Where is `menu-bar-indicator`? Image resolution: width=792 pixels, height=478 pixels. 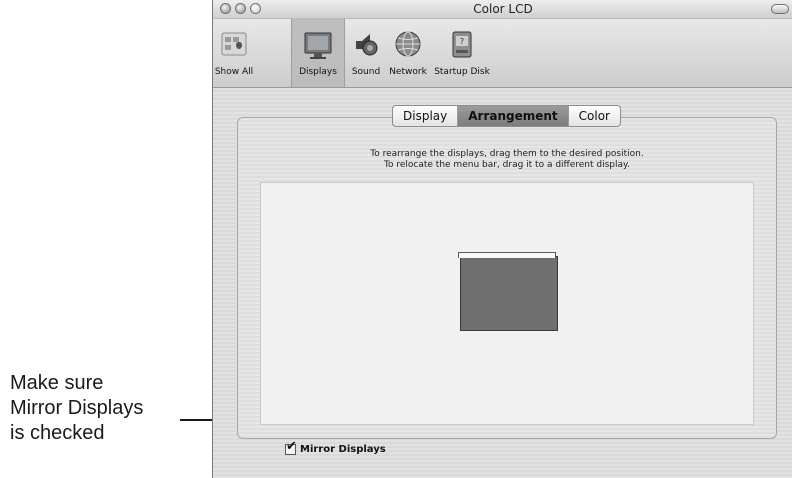 menu-bar-indicator is located at coordinates (507, 255).